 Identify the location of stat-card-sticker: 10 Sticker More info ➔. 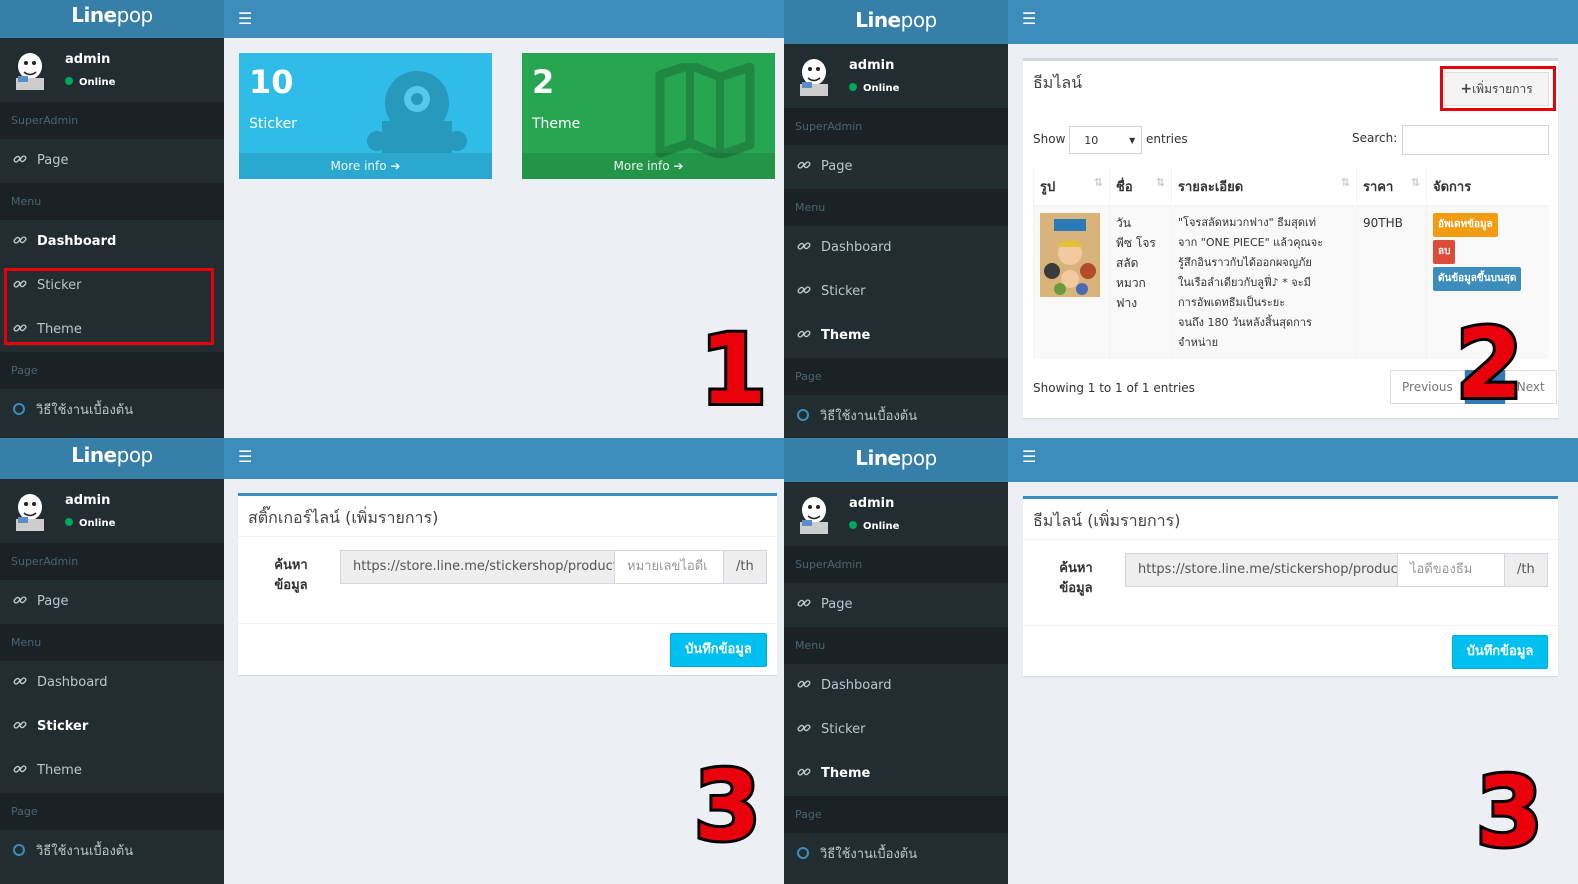
(365, 116).